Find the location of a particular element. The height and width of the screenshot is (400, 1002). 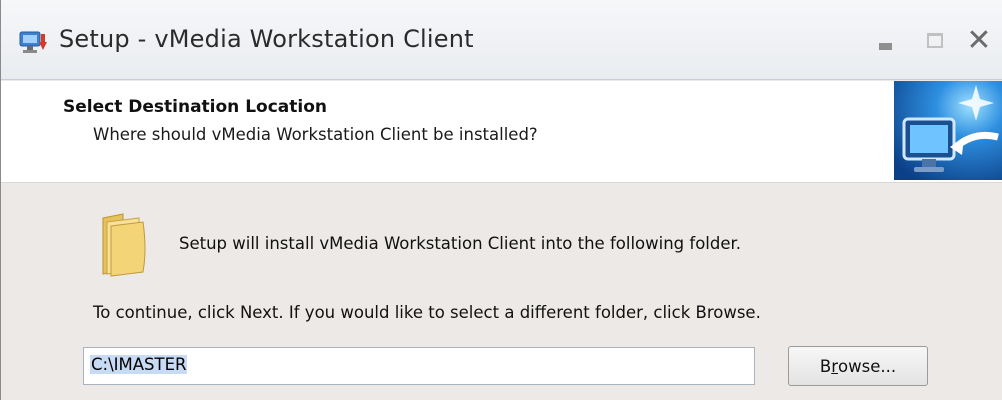

destination-path-input: C:\IMASTER is located at coordinates (419, 366).